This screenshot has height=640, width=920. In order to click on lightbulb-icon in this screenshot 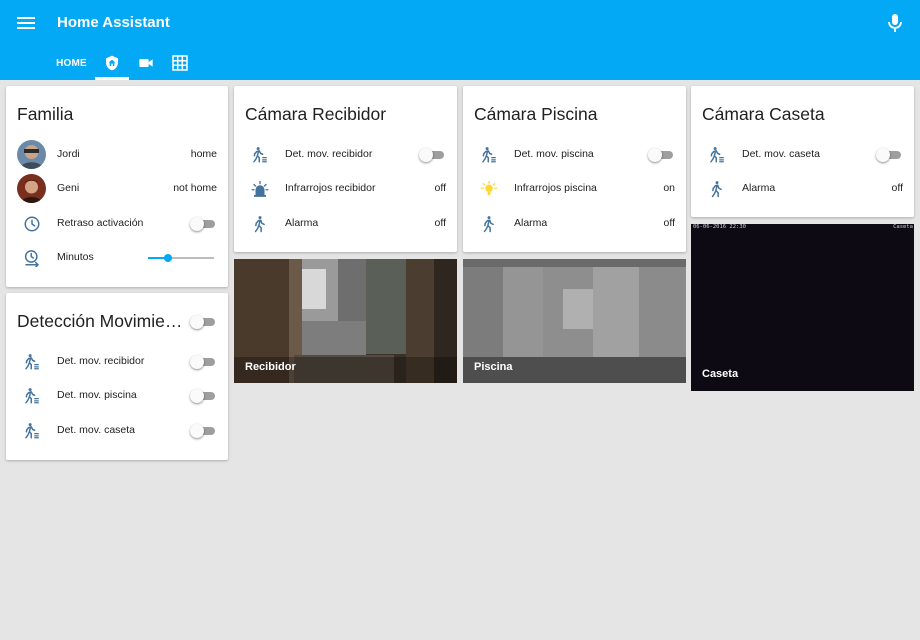, I will do `click(489, 189)`.